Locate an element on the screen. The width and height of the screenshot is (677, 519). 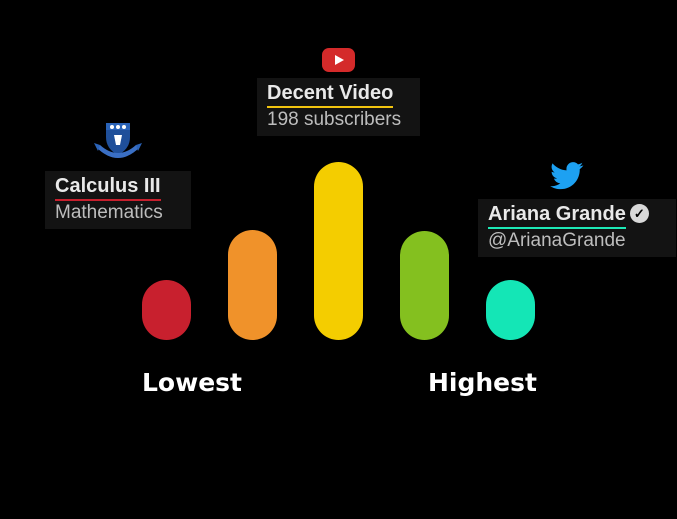
play-icon is located at coordinates (339, 60).